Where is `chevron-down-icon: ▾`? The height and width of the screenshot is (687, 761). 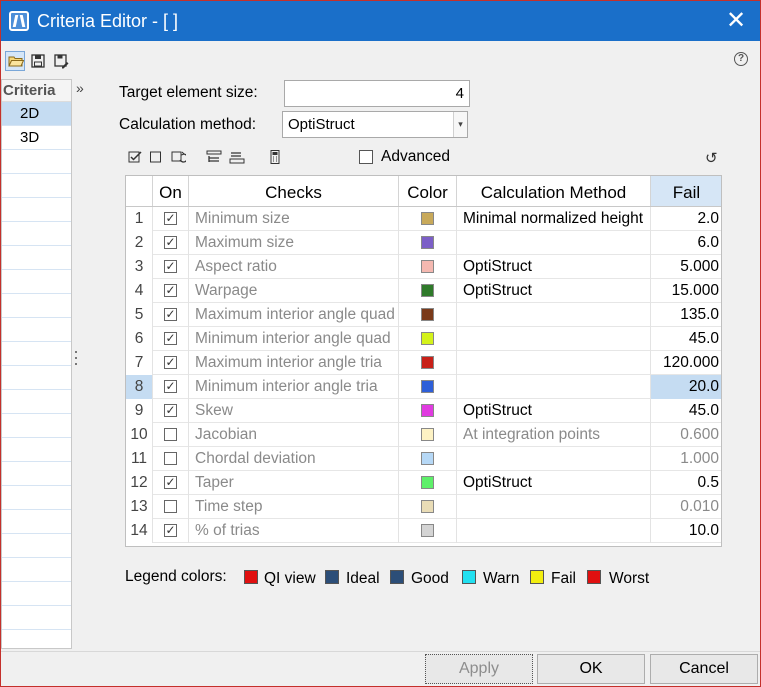 chevron-down-icon: ▾ is located at coordinates (460, 124).